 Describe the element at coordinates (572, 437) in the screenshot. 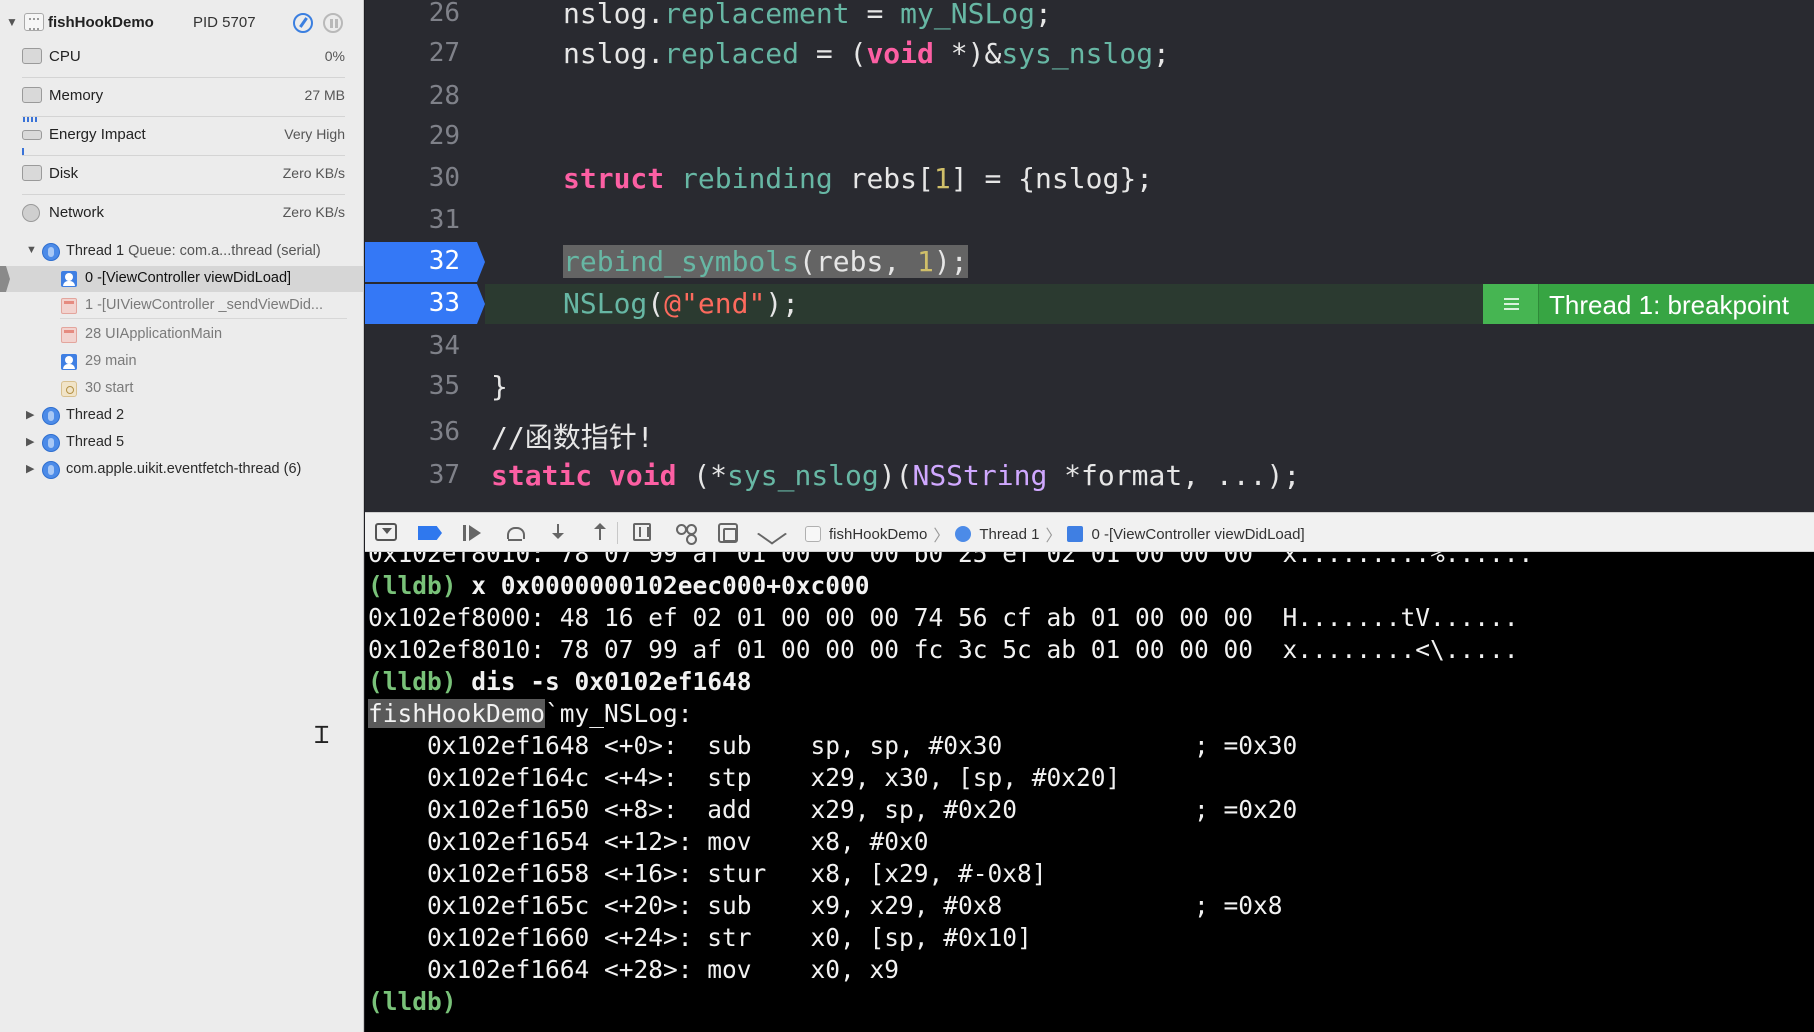

I see `code-text: //函数指针!` at that location.